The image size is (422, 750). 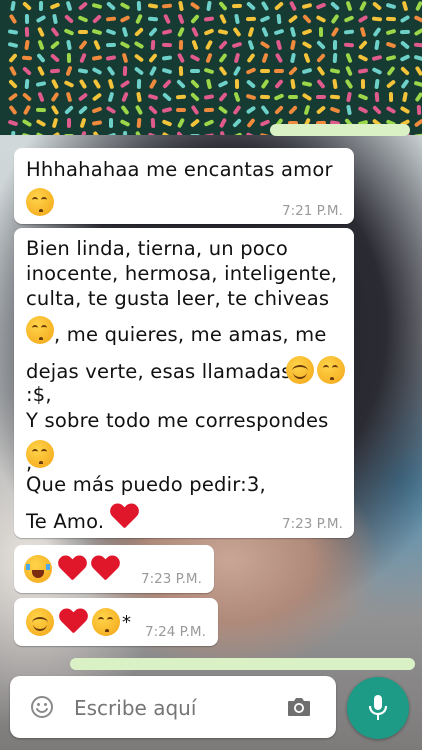 What do you see at coordinates (159, 371) in the screenshot?
I see `message-text: dejas verte, esas llamadas` at bounding box center [159, 371].